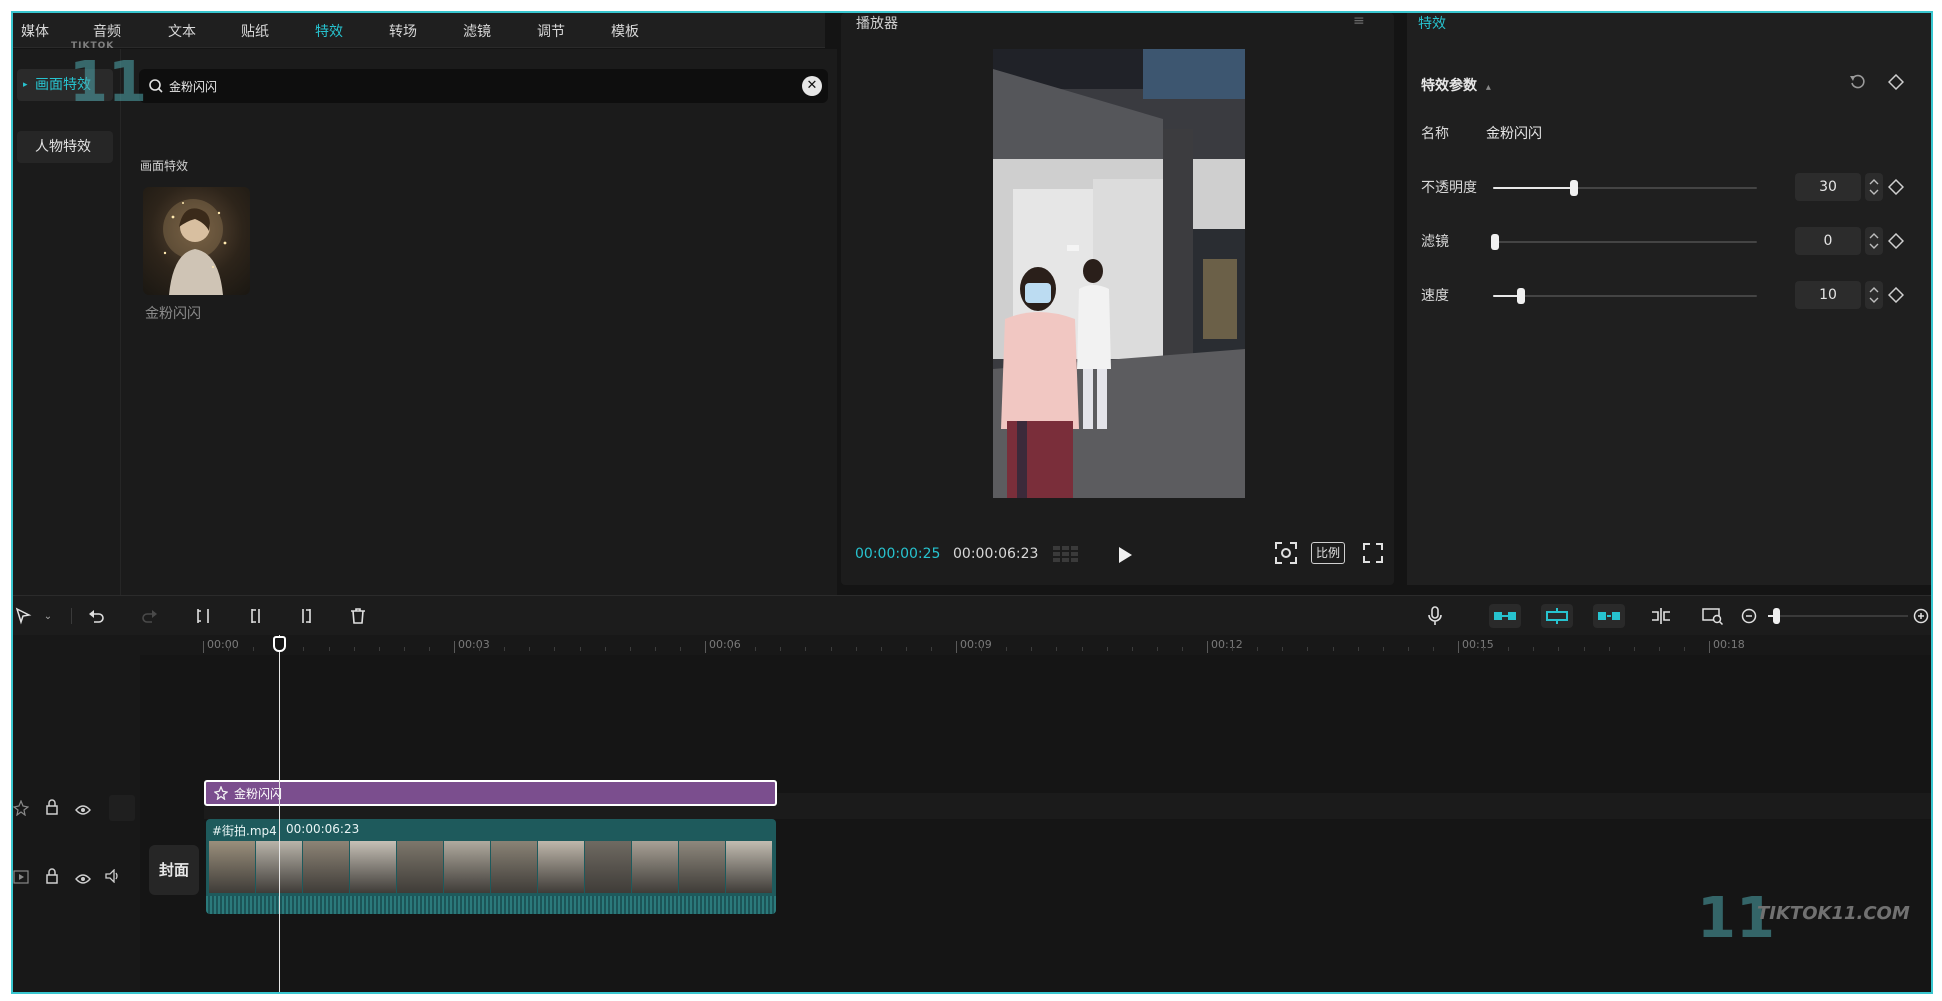 The image size is (1942, 1001). Describe the element at coordinates (1227, 644) in the screenshot. I see `ruler-tick-label: 00:12` at that location.